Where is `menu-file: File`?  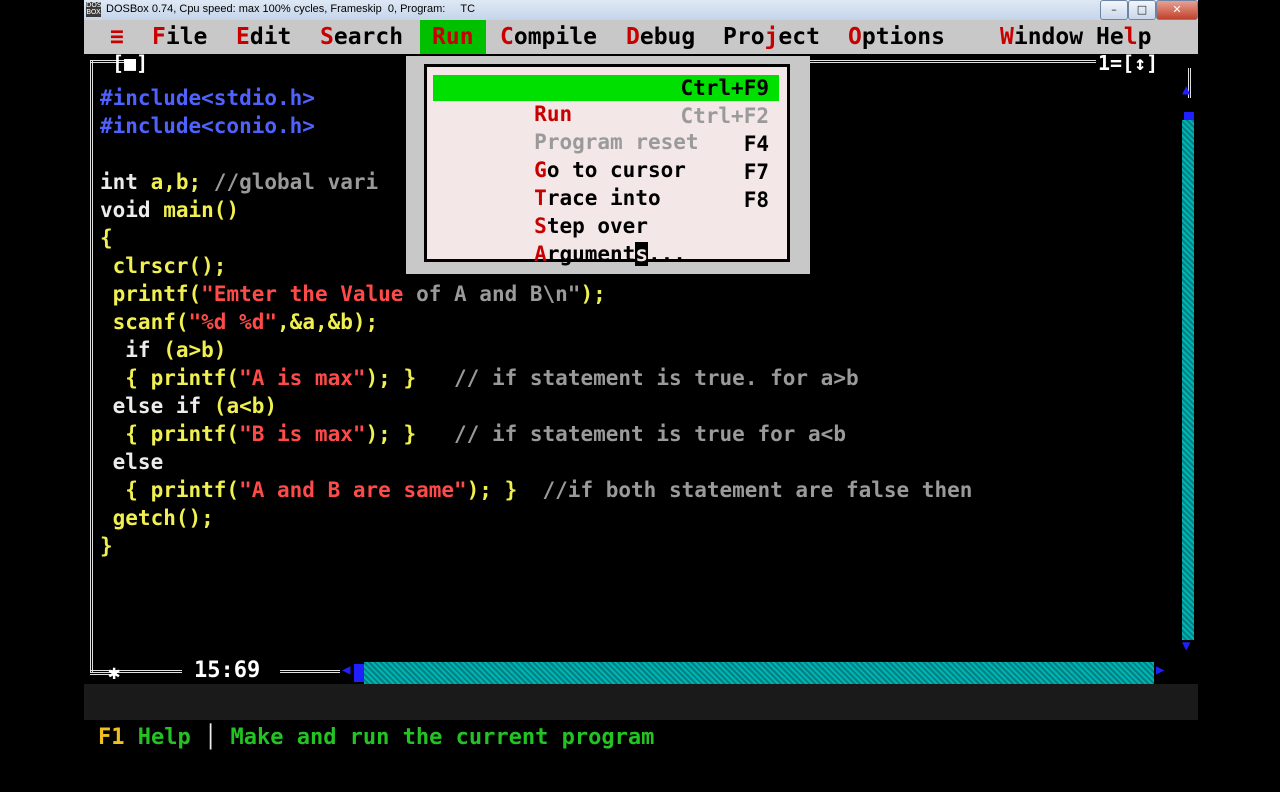 menu-file: File is located at coordinates (179, 37).